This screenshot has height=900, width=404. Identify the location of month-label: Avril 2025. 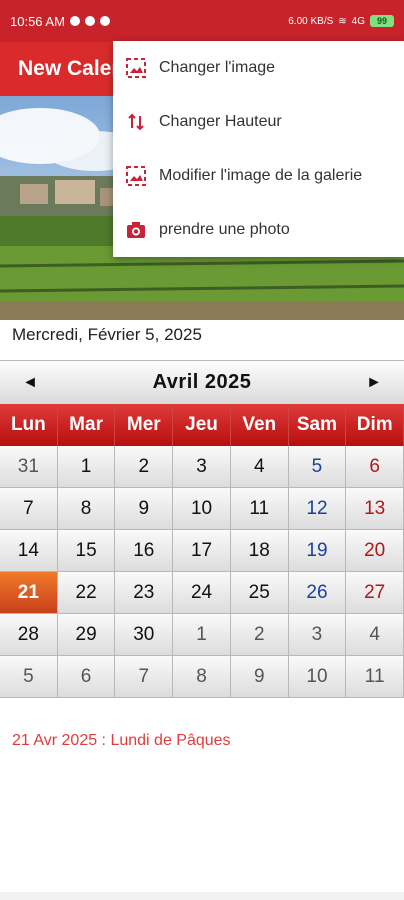
(202, 382).